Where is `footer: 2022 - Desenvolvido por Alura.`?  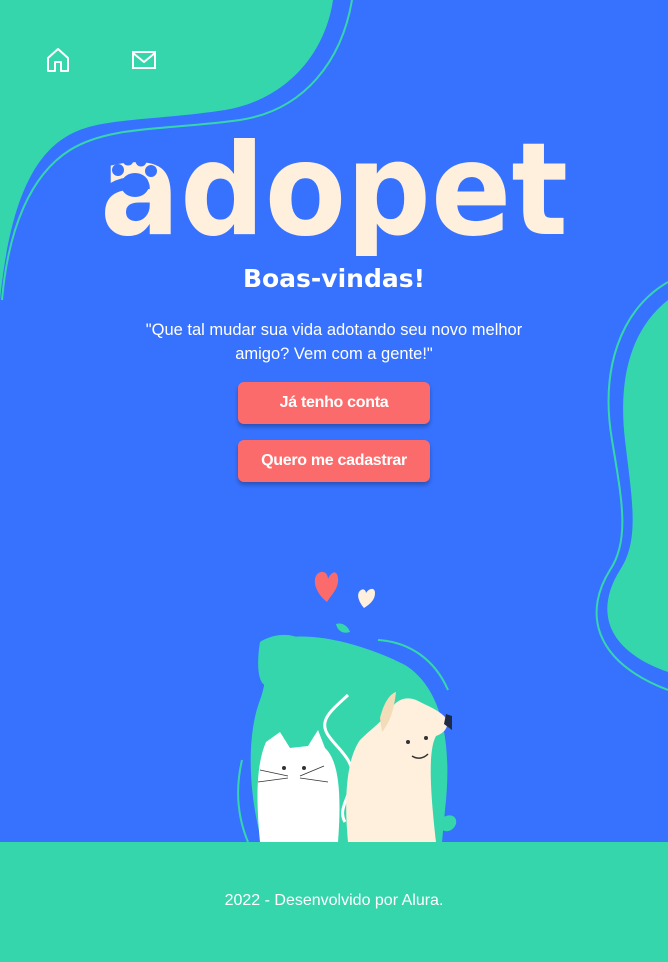
footer: 2022 - Desenvolvido por Alura. is located at coordinates (334, 902).